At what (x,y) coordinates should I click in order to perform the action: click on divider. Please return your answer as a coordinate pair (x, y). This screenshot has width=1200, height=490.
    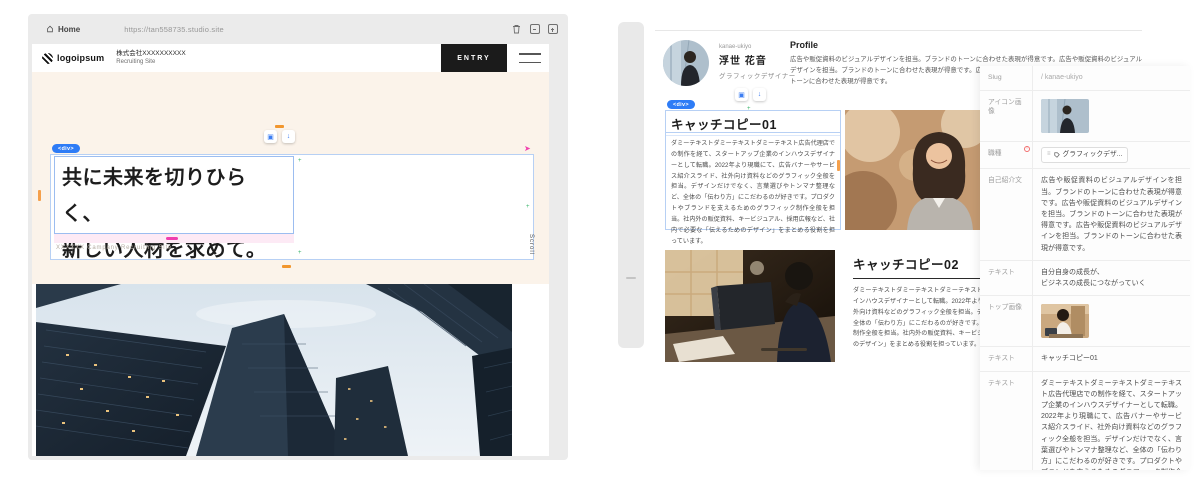
    Looking at the image, I should click on (898, 30).